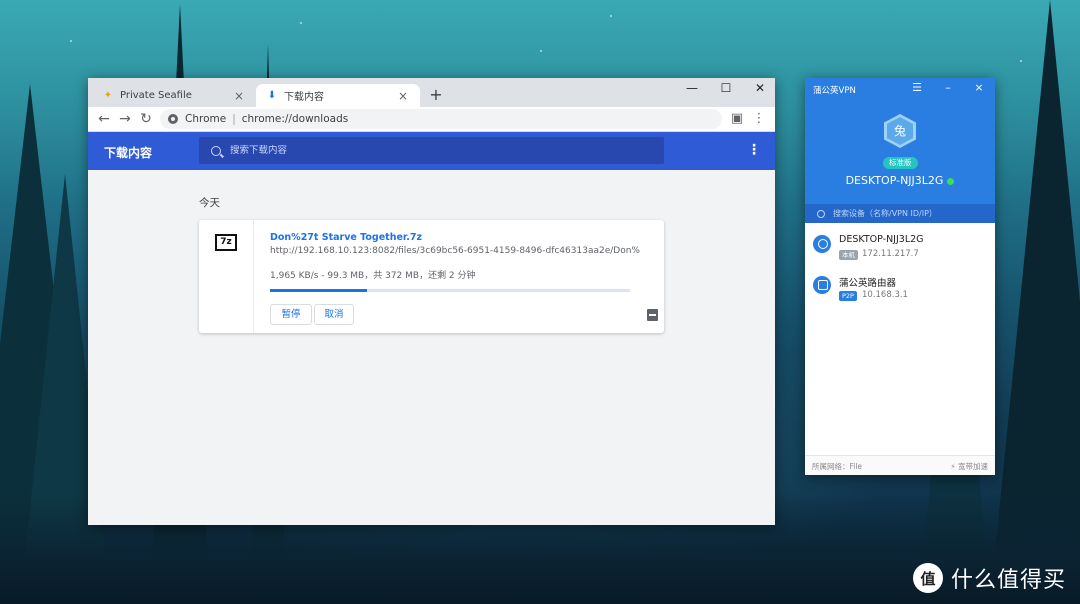 The image size is (1080, 604). Describe the element at coordinates (848, 255) in the screenshot. I see `device-tag: 本机` at that location.